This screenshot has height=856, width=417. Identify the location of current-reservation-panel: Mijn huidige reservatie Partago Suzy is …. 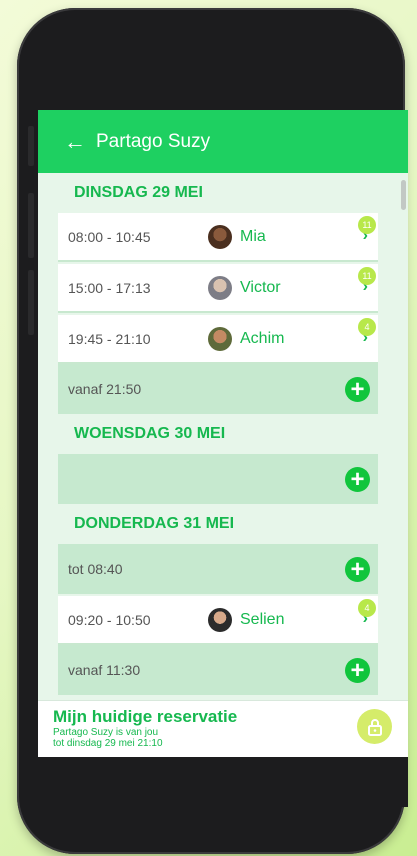
(223, 728).